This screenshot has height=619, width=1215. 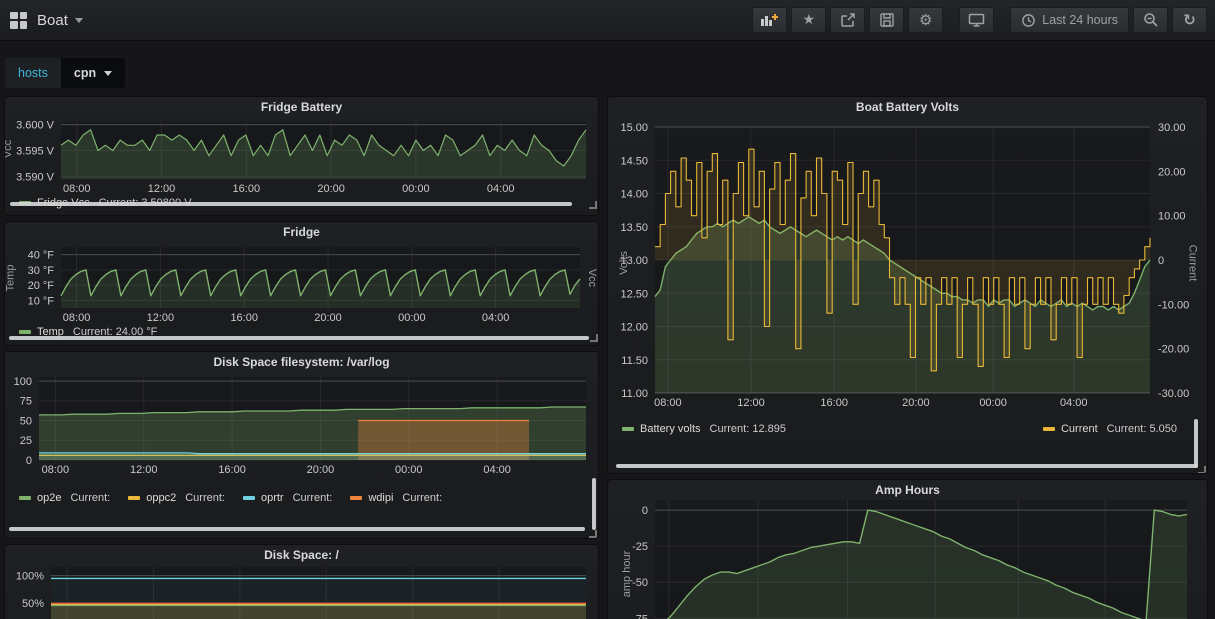 I want to click on svg-text: 0, so click(x=645, y=511).